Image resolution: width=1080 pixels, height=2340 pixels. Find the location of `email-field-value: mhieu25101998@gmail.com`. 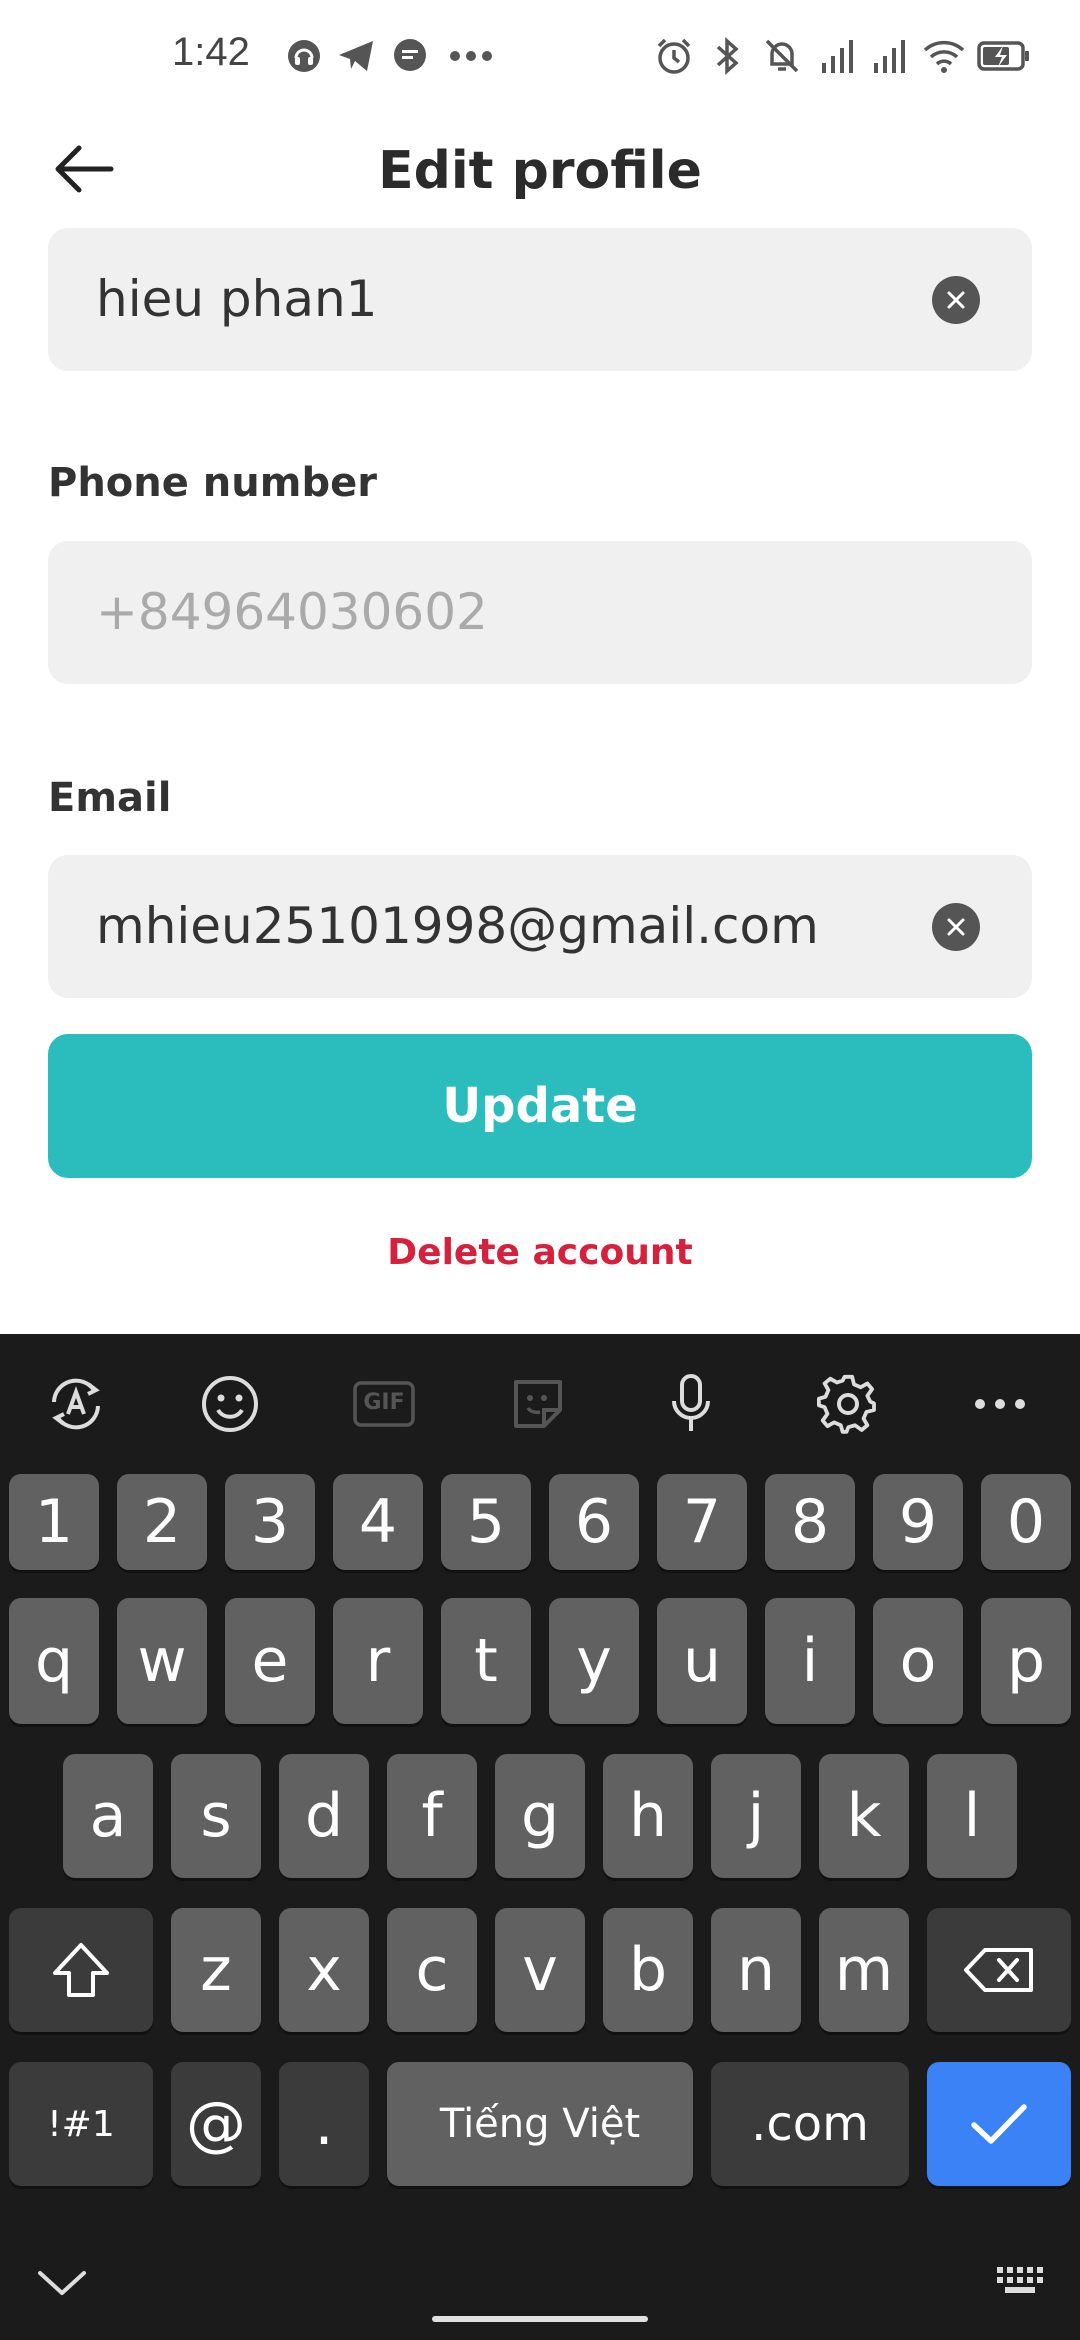

email-field-value: mhieu25101998@gmail.com is located at coordinates (457, 926).